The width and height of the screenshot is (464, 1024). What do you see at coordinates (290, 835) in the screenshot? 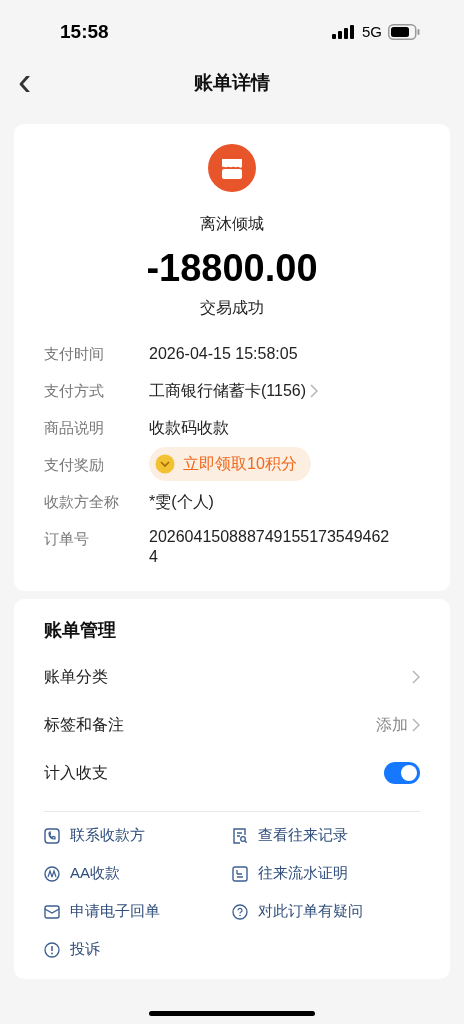
I see `action-link: 查看往来记录` at bounding box center [290, 835].